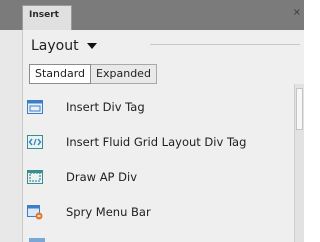  Describe the element at coordinates (44, 15) in the screenshot. I see `tab-insert-label: Insert` at that location.